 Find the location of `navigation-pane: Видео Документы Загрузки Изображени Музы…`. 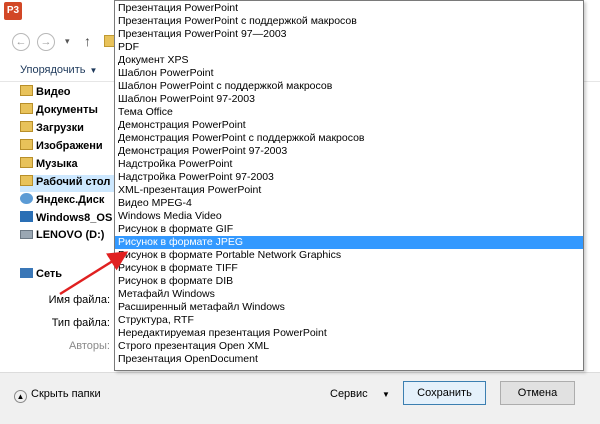

navigation-pane: Видео Документы Загрузки Изображени Музы… is located at coordinates (59, 168).